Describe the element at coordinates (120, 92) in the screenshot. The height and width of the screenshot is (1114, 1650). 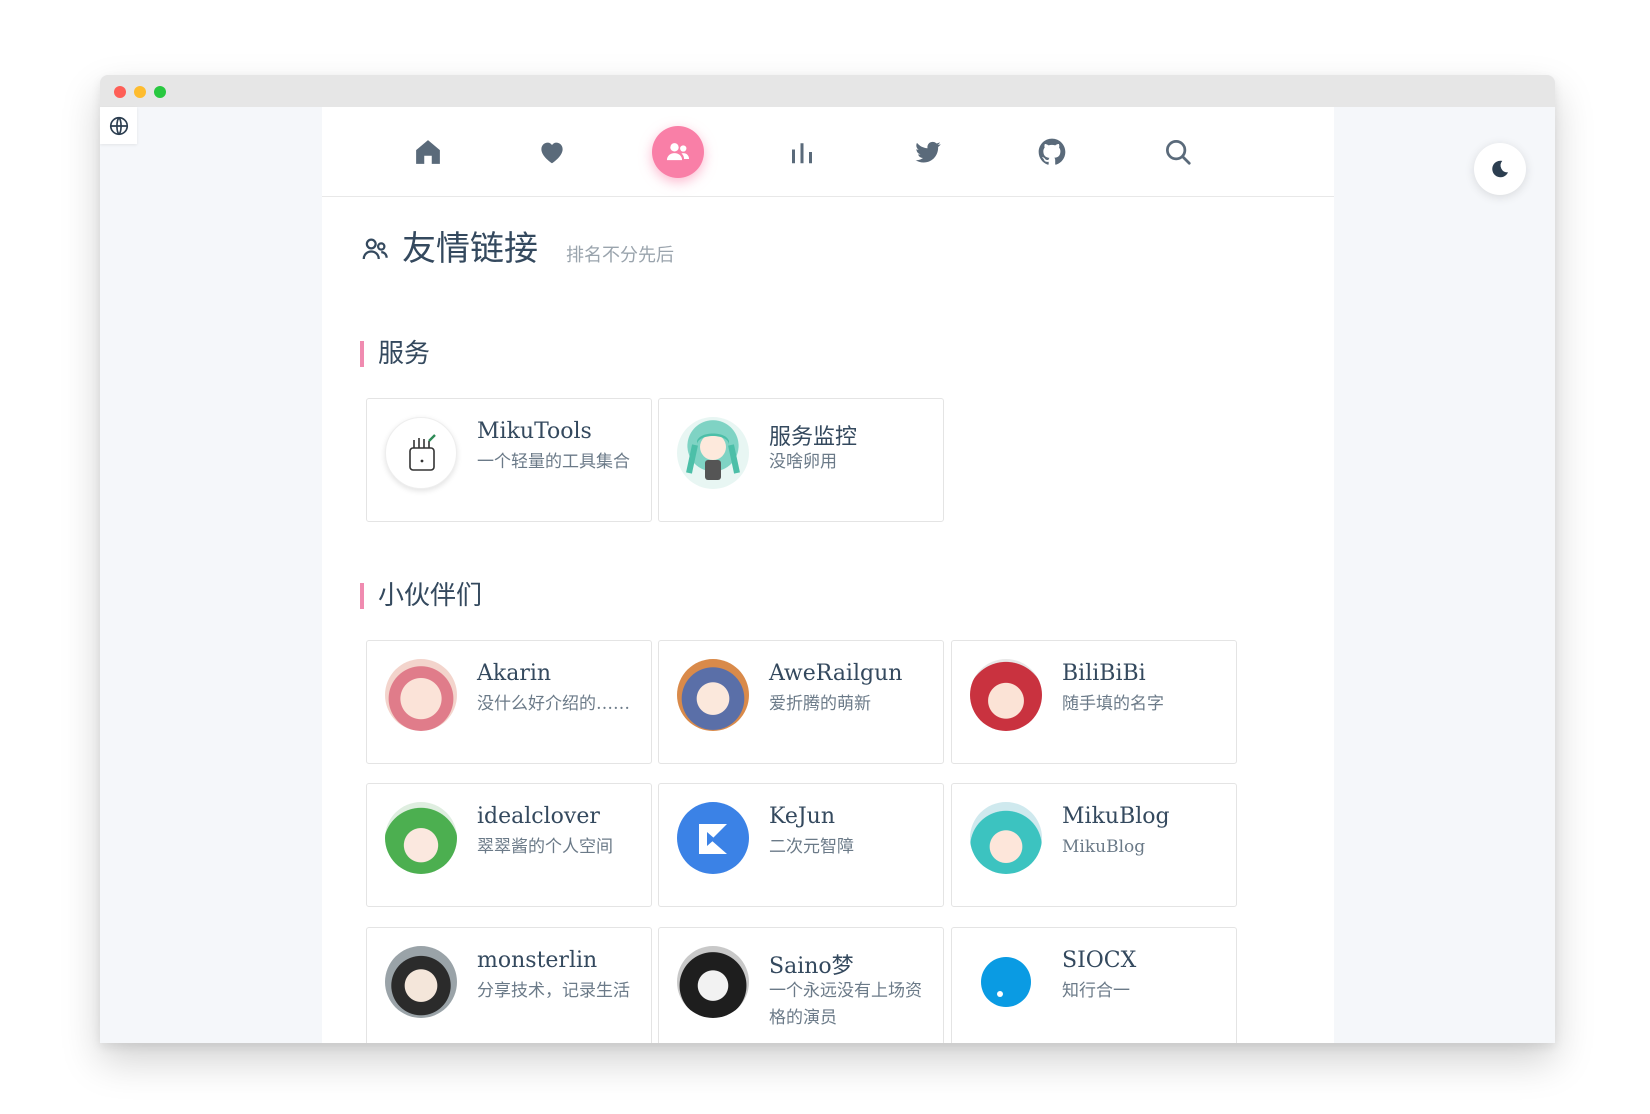
I see `close-window-button` at that location.